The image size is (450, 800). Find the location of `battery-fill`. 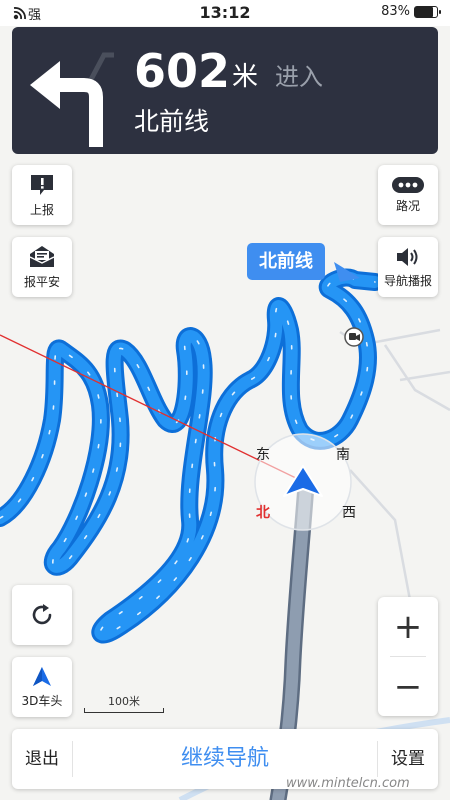

battery-fill is located at coordinates (424, 11).